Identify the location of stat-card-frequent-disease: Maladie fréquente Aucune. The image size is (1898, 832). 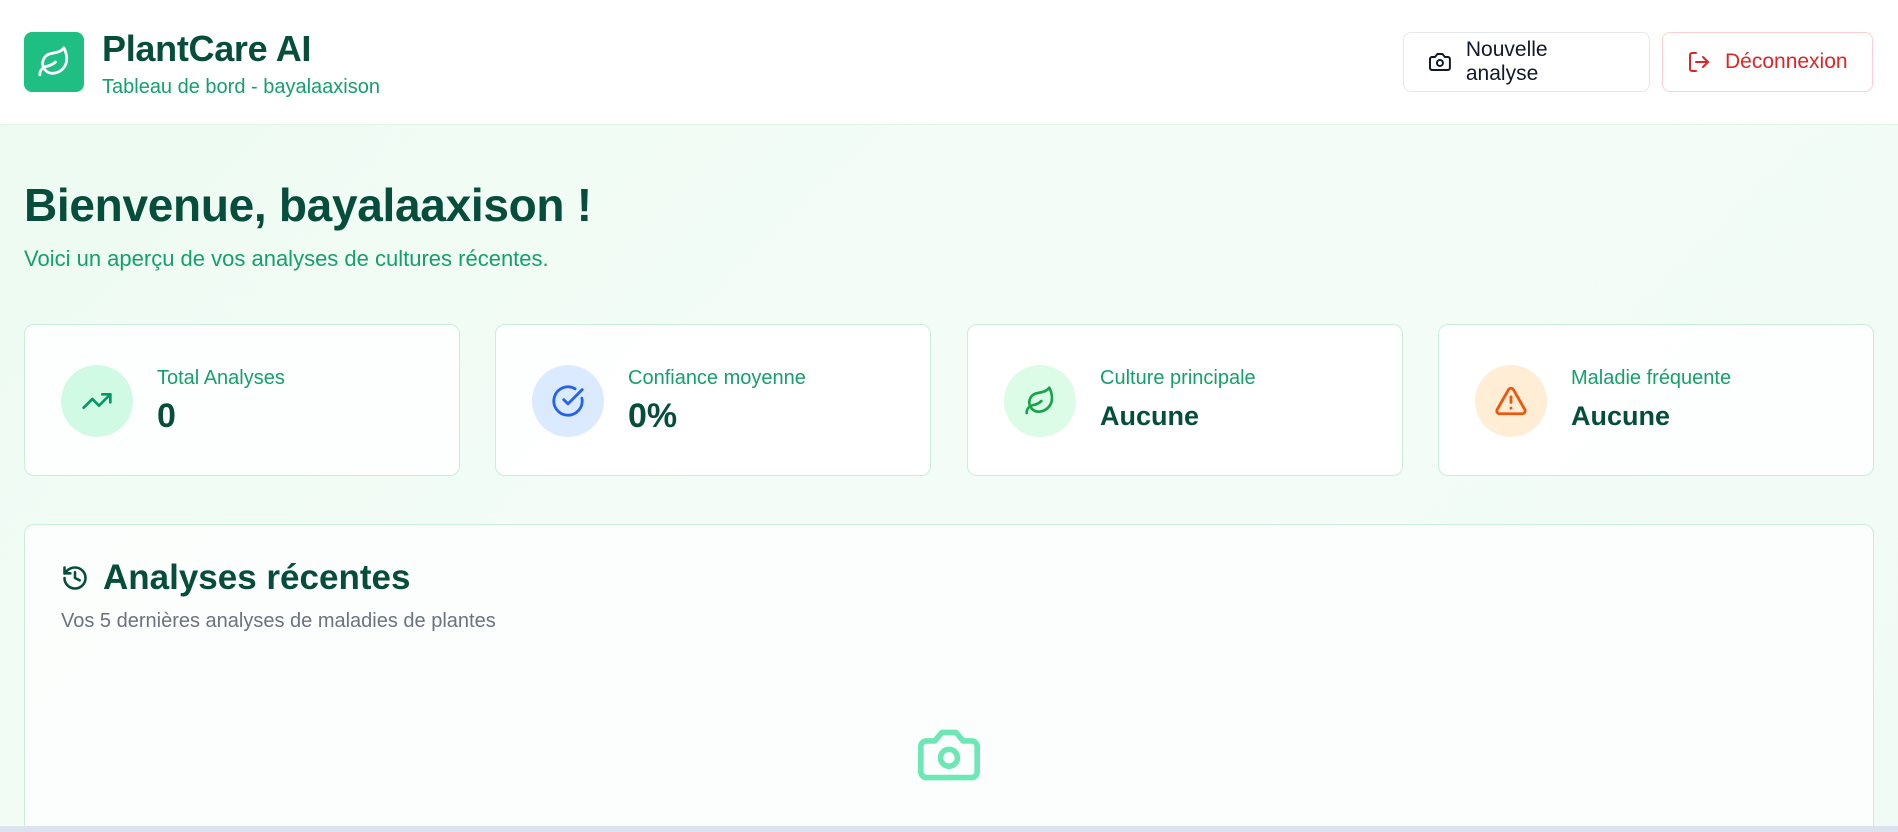
(1656, 400).